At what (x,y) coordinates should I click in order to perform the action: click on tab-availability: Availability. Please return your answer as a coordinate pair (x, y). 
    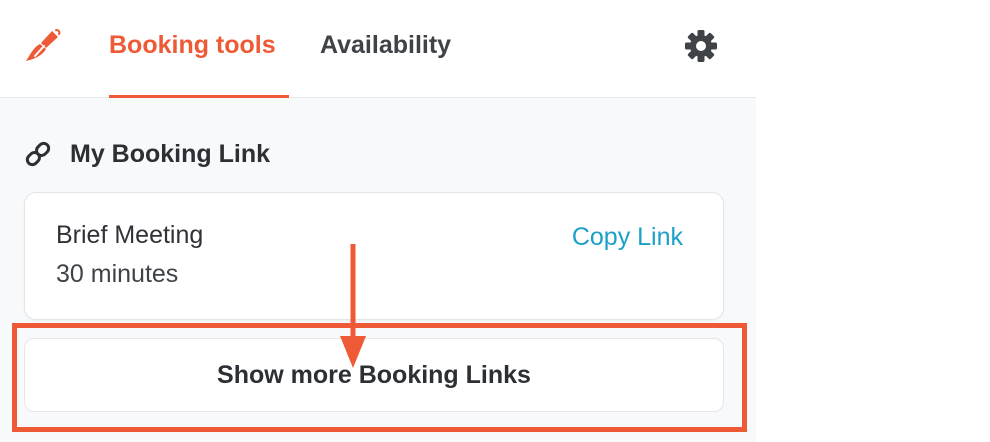
    Looking at the image, I should click on (385, 45).